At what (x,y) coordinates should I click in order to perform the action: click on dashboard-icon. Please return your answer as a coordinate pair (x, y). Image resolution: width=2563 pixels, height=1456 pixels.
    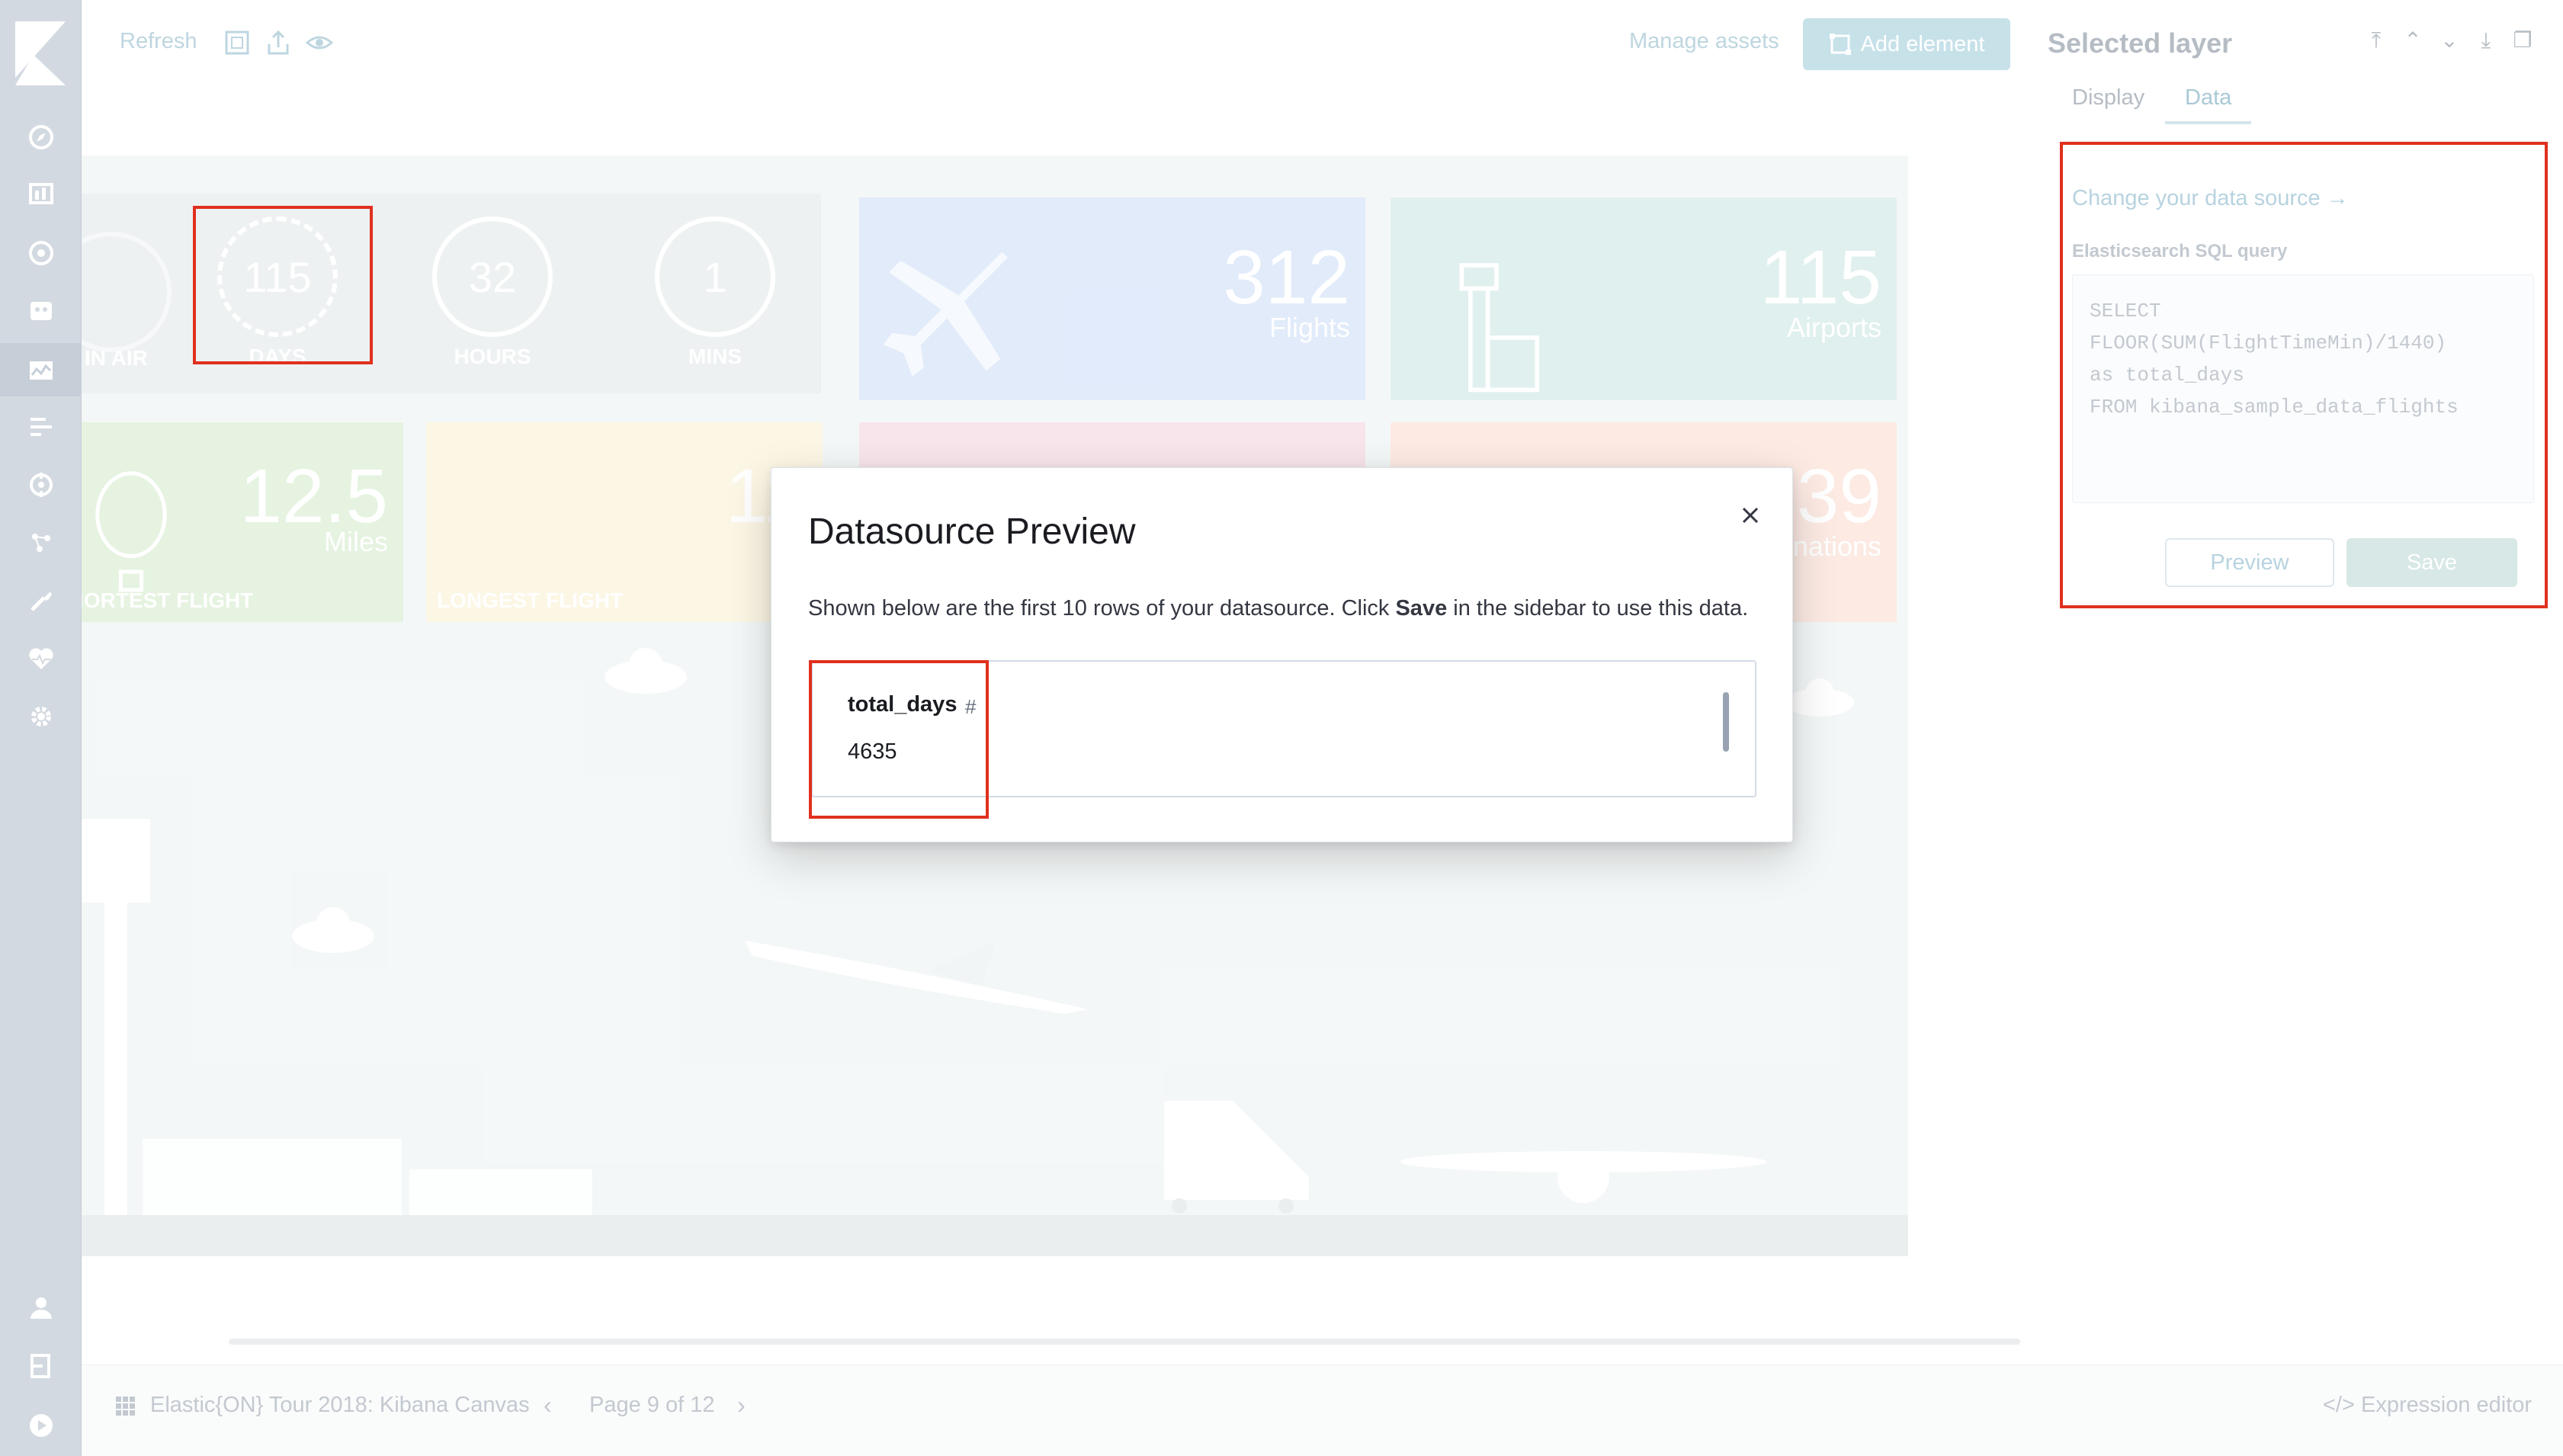
    Looking at the image, I should click on (41, 253).